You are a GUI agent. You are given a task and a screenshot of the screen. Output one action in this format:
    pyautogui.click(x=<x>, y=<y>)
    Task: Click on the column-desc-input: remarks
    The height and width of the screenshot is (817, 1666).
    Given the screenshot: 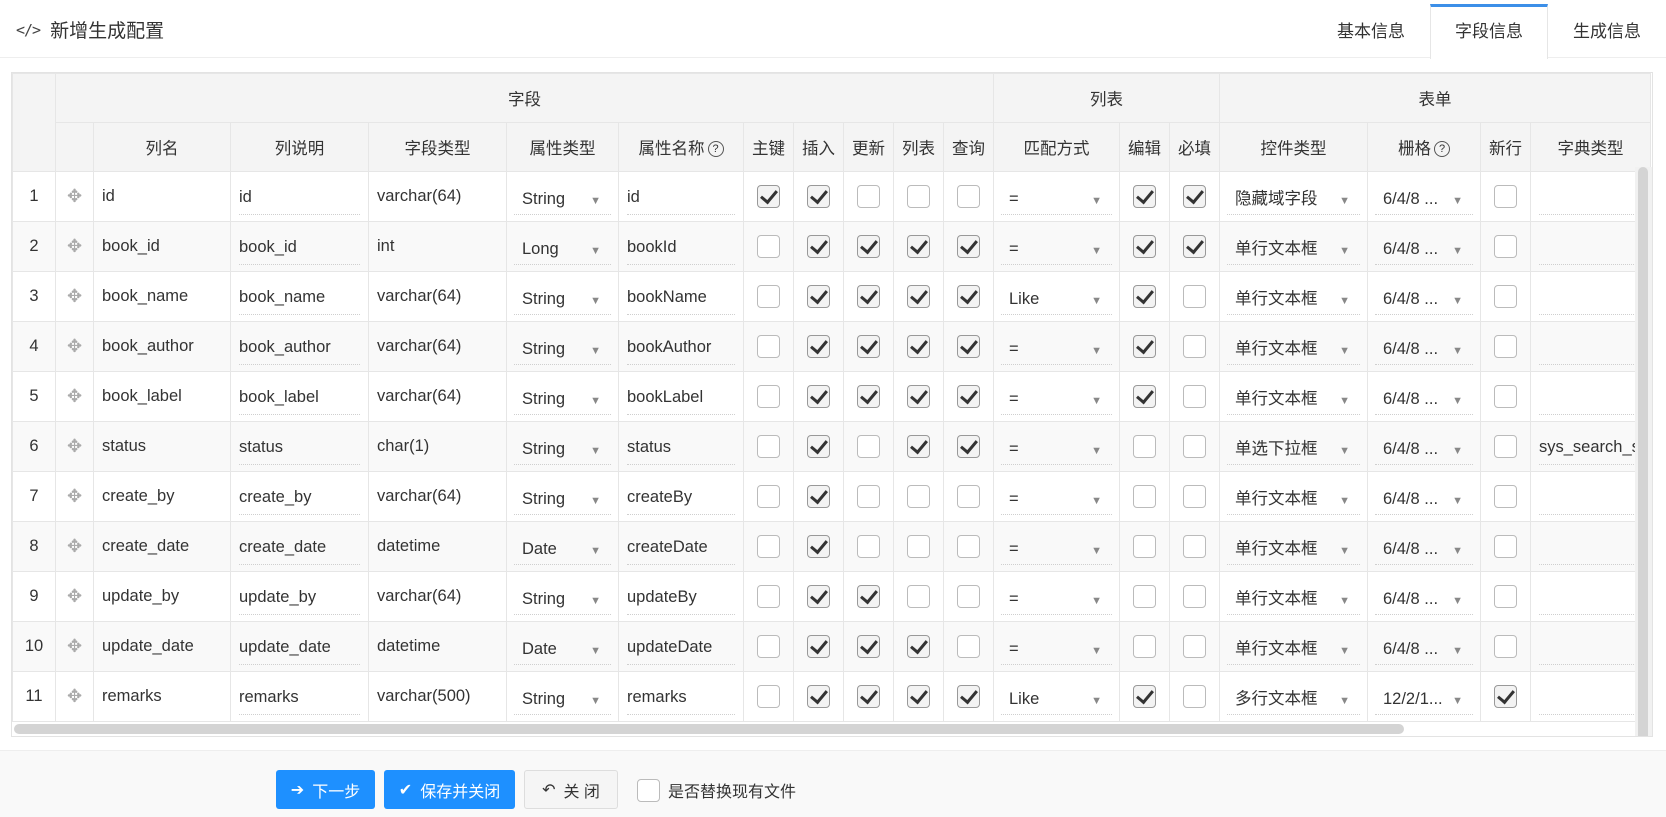 What is the action you would take?
    pyautogui.click(x=299, y=697)
    